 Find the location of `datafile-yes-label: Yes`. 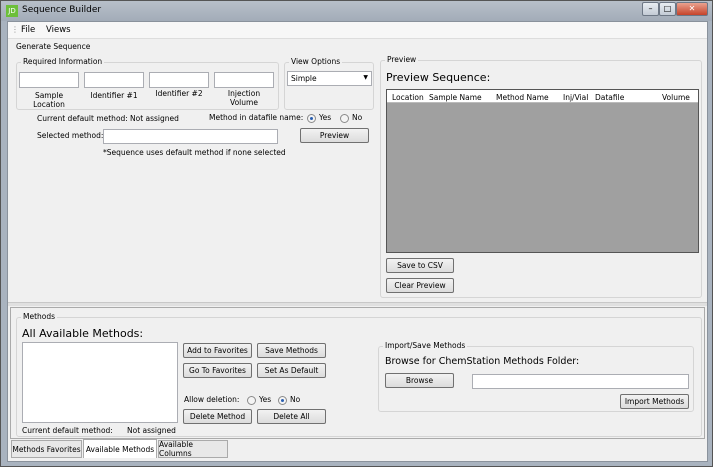

datafile-yes-label: Yes is located at coordinates (325, 117).